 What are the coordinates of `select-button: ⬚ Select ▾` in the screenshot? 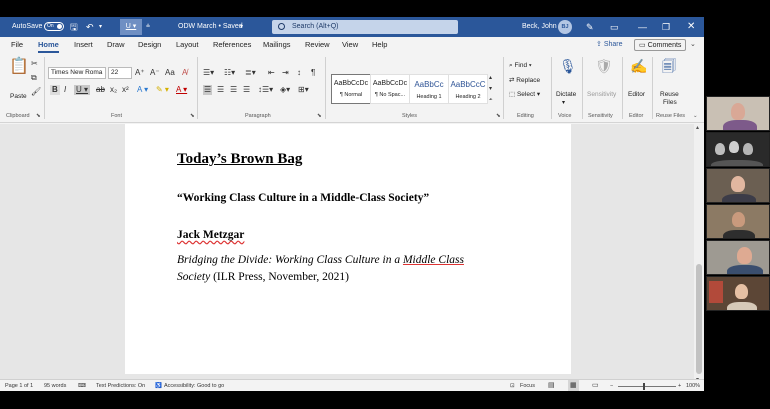 It's located at (524, 94).